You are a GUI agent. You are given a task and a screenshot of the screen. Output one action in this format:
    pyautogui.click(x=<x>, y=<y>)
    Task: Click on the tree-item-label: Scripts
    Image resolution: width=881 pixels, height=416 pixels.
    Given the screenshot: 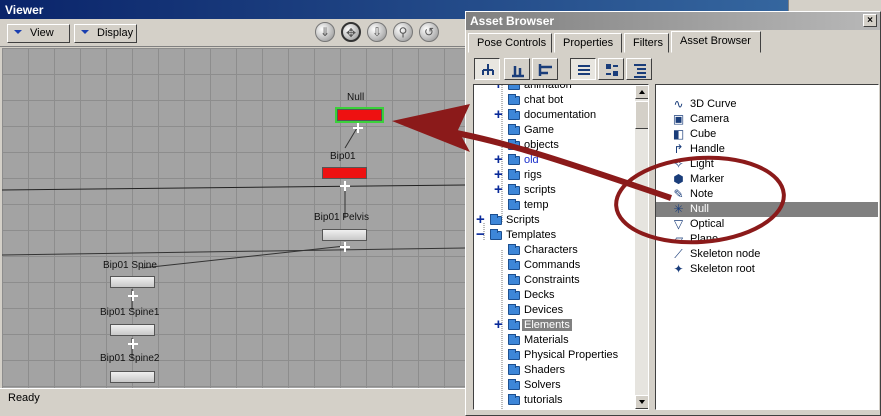 What is the action you would take?
    pyautogui.click(x=523, y=220)
    